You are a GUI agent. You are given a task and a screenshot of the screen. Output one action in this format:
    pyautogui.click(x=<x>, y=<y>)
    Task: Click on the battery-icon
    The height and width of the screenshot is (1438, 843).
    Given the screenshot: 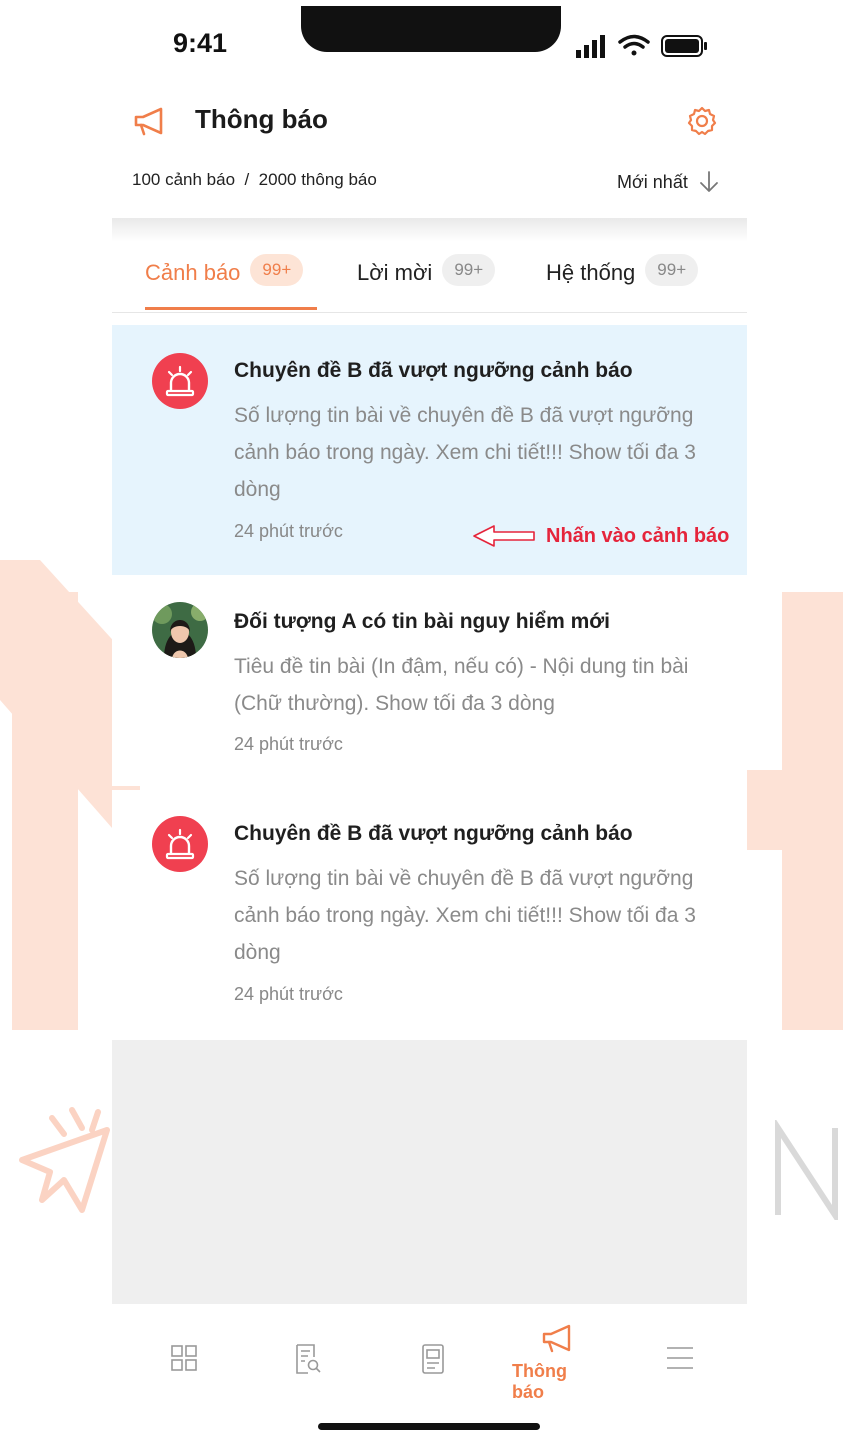 What is the action you would take?
    pyautogui.click(x=684, y=46)
    